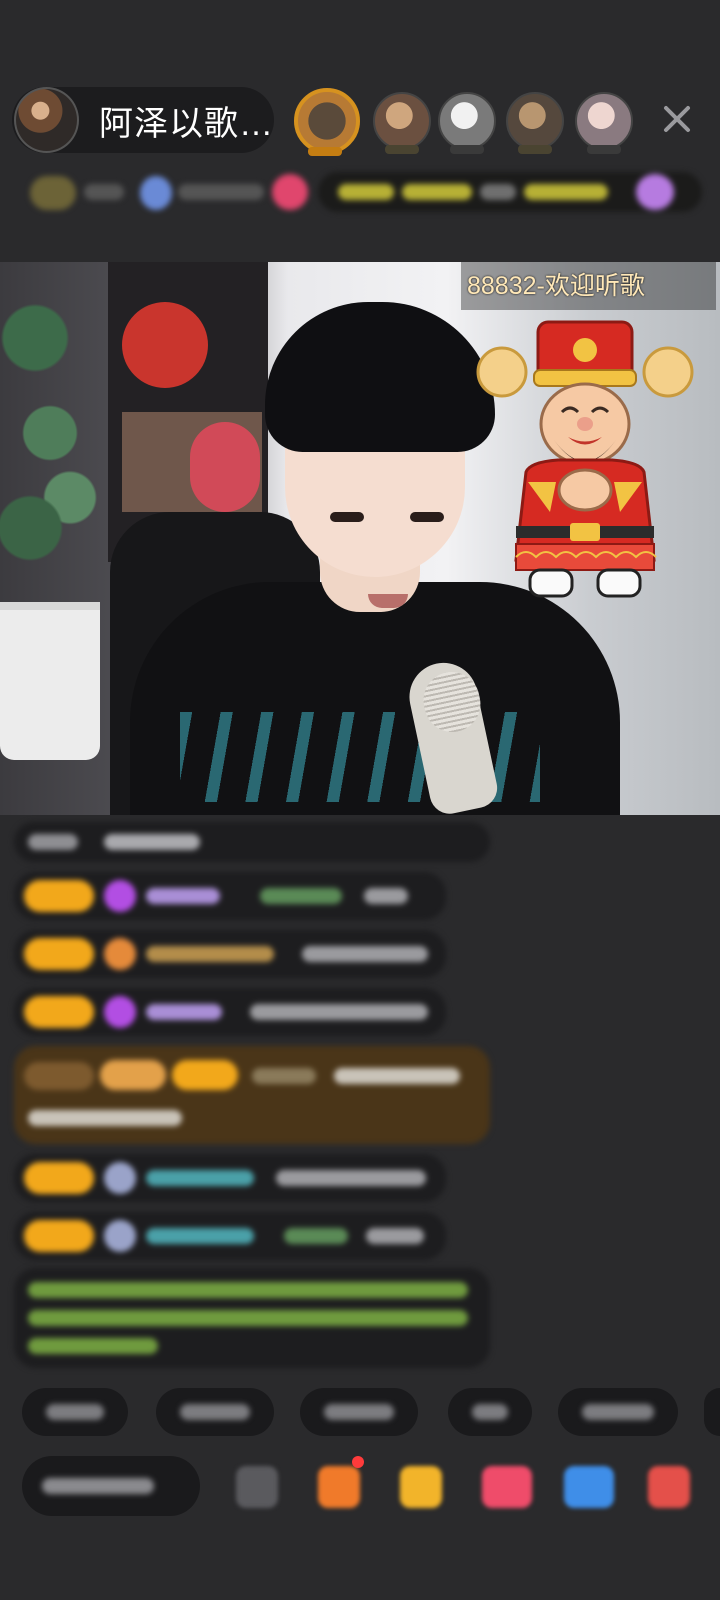 This screenshot has height=1600, width=720. What do you see at coordinates (46, 120) in the screenshot?
I see `host-avatar` at bounding box center [46, 120].